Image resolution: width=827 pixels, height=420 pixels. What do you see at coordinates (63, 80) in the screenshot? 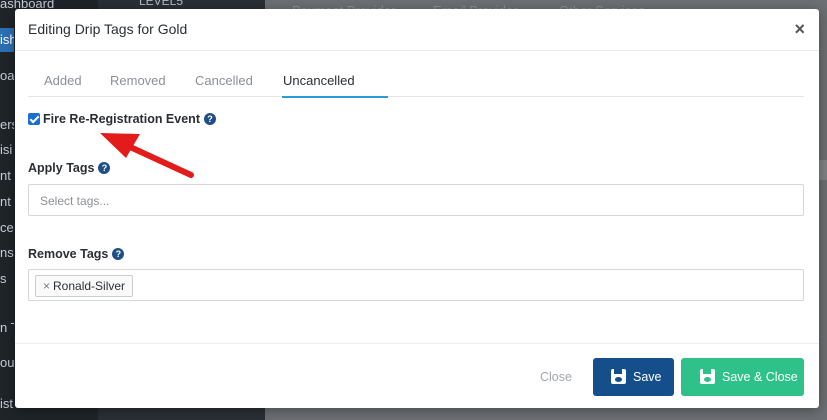
I see `tab-added: Added` at bounding box center [63, 80].